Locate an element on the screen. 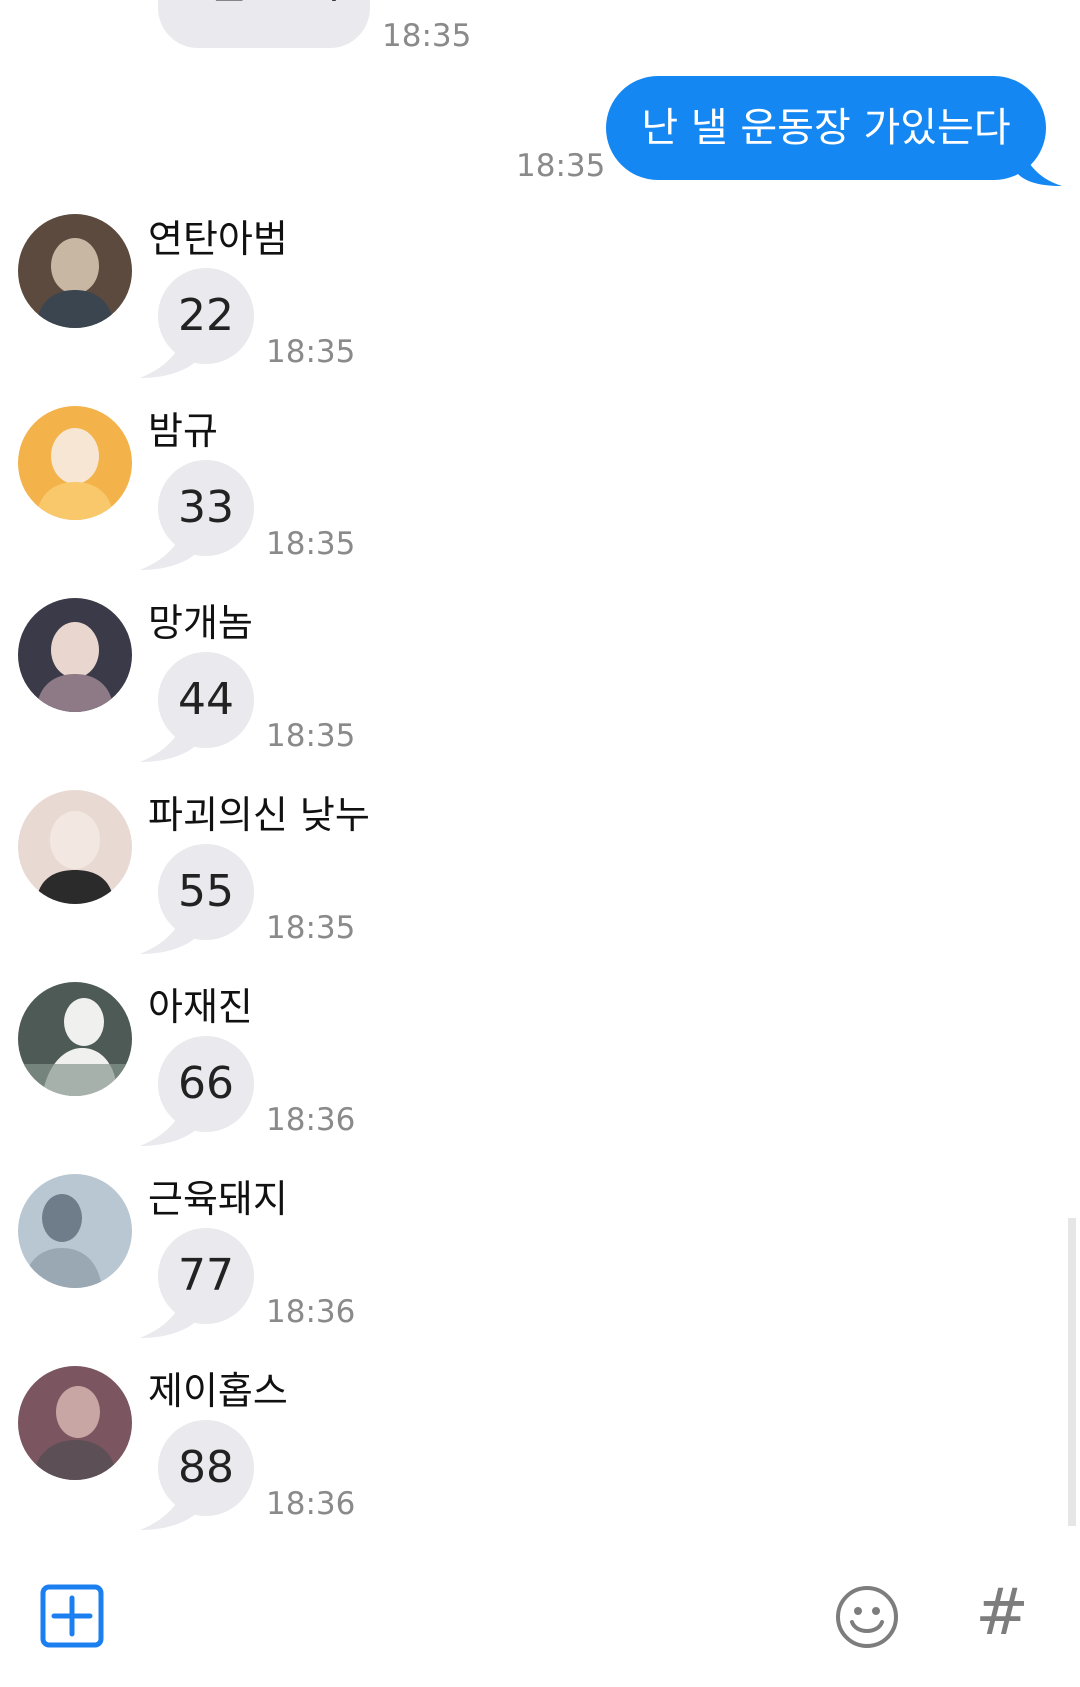 This screenshot has width=1080, height=1687. incoming-message-bubble: 88 is located at coordinates (206, 1468).